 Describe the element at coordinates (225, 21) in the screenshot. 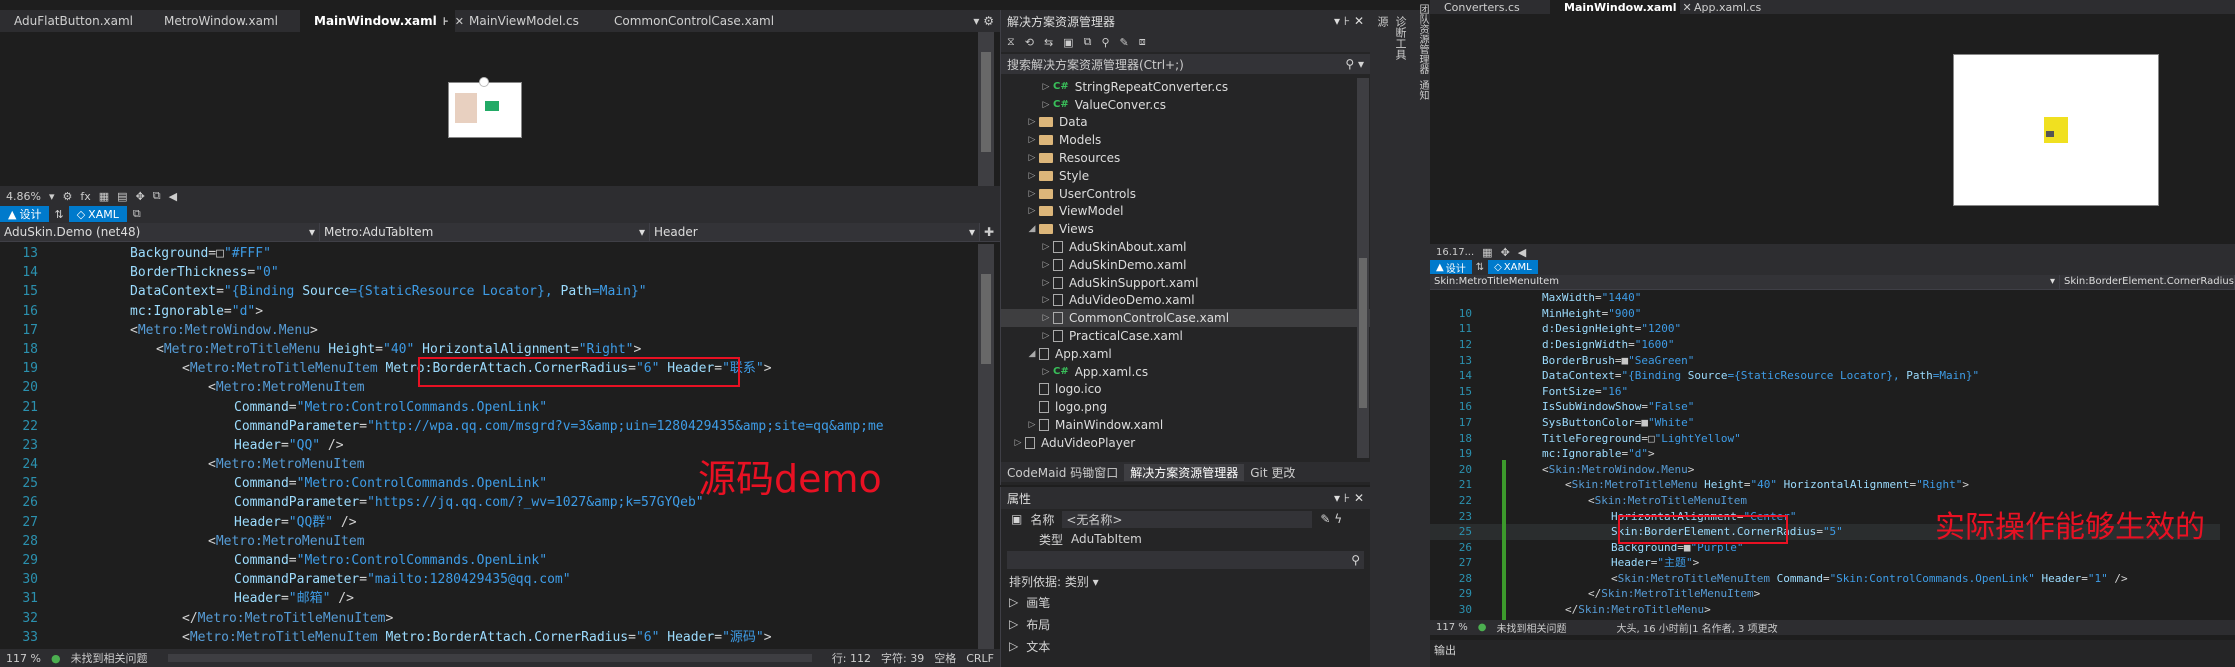

I see `tab-metrowindow: MetroWindow.xaml` at that location.